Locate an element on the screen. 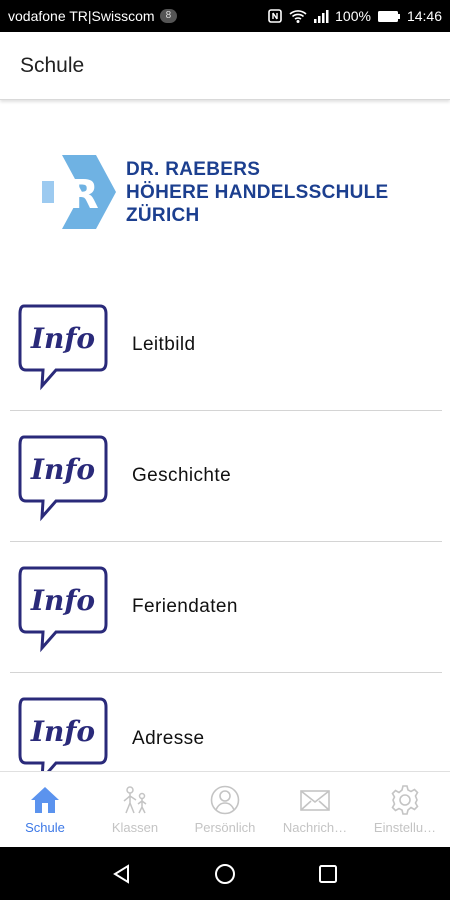  carrier-name: vodafone TR|Swisscom is located at coordinates (81, 16).